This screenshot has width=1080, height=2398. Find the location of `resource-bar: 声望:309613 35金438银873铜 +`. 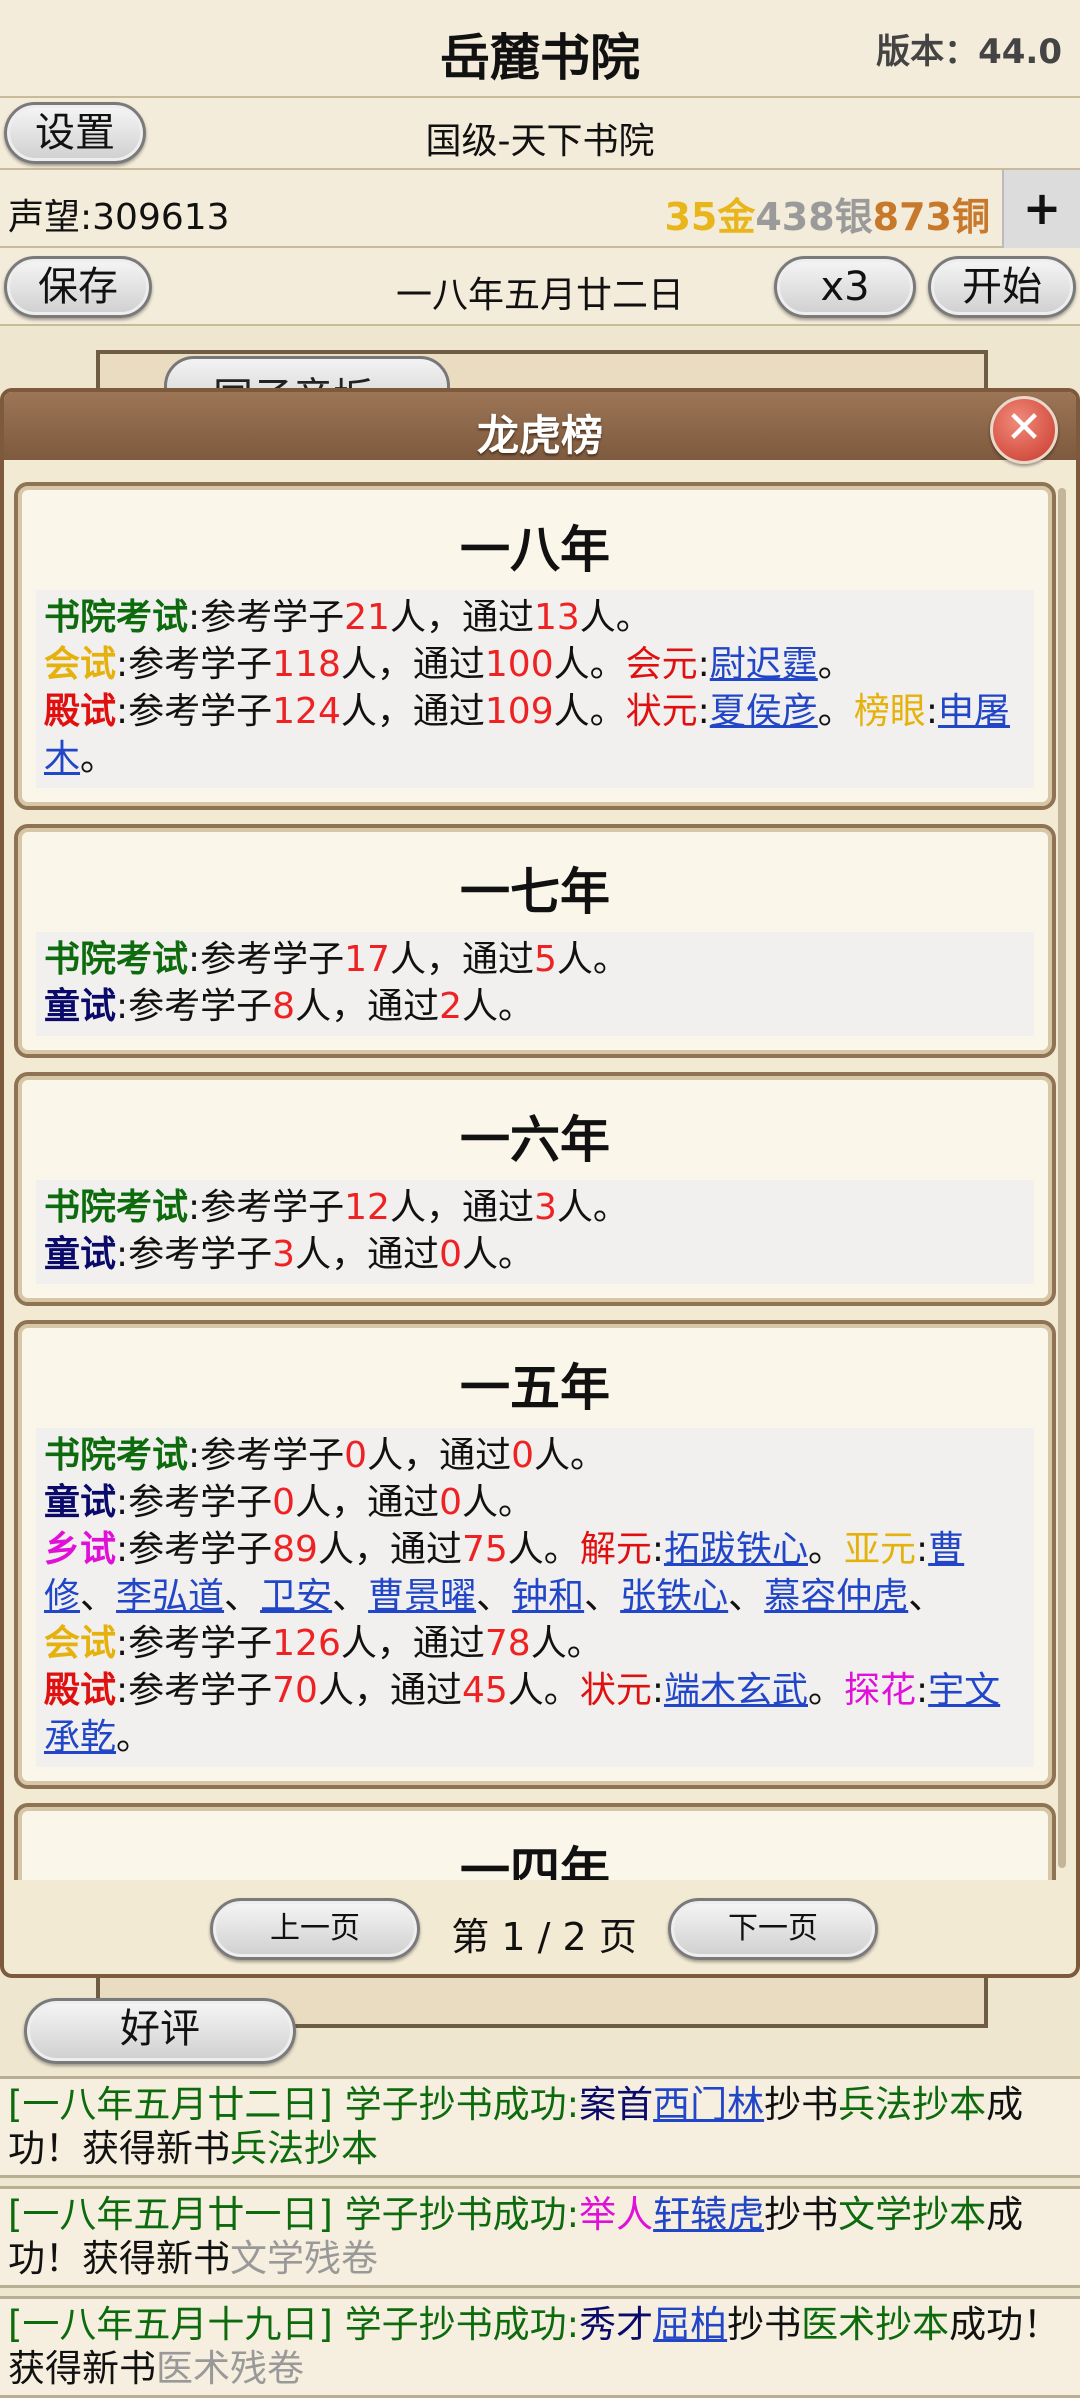

resource-bar: 声望:309613 35金438银873铜 + is located at coordinates (540, 209).